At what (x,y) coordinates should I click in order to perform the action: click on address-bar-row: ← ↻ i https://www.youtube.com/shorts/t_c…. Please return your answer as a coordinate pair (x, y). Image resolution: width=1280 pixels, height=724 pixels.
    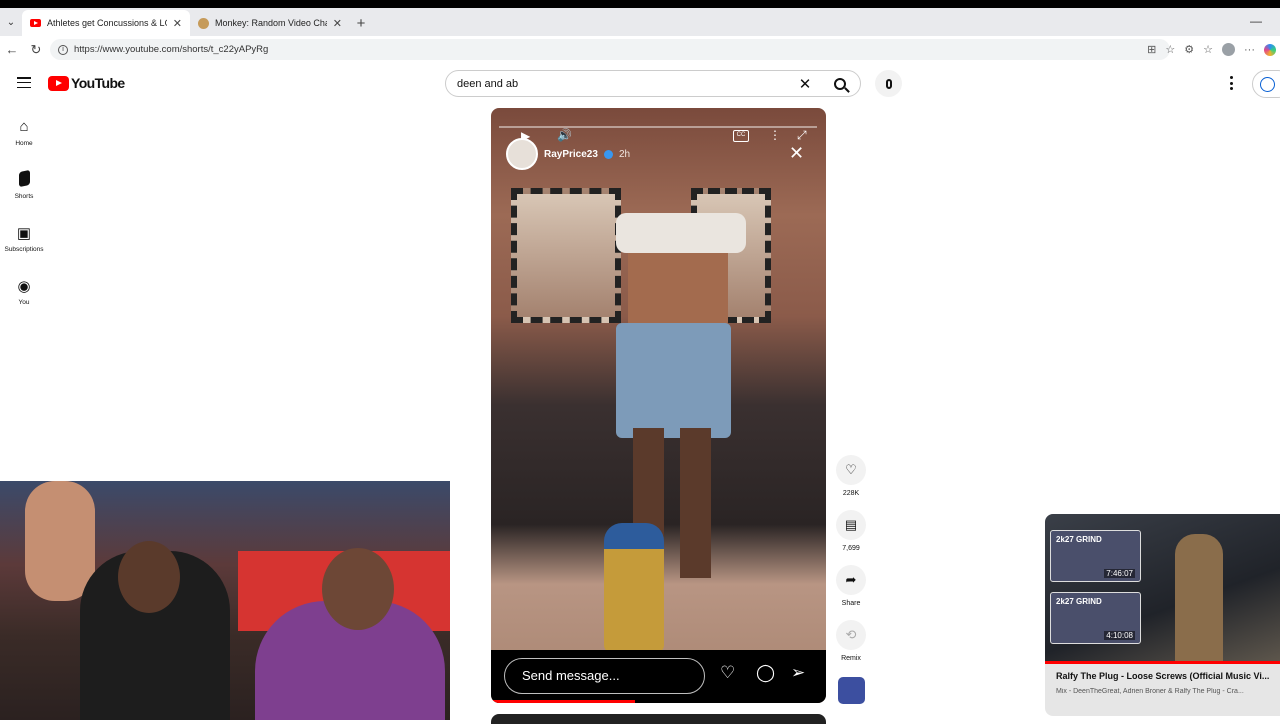
    Looking at the image, I should click on (640, 49).